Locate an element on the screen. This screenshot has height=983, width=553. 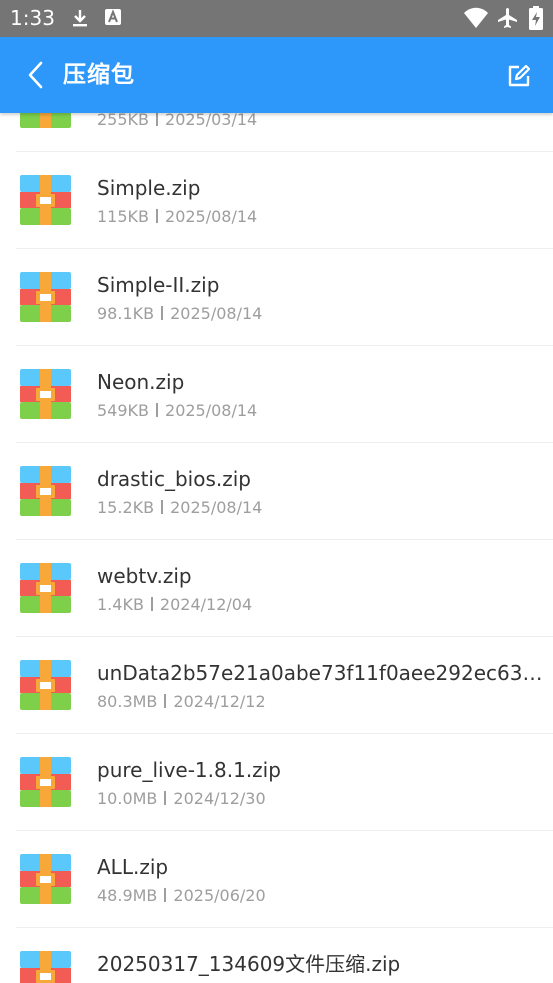
edit-icon is located at coordinates (519, 75).